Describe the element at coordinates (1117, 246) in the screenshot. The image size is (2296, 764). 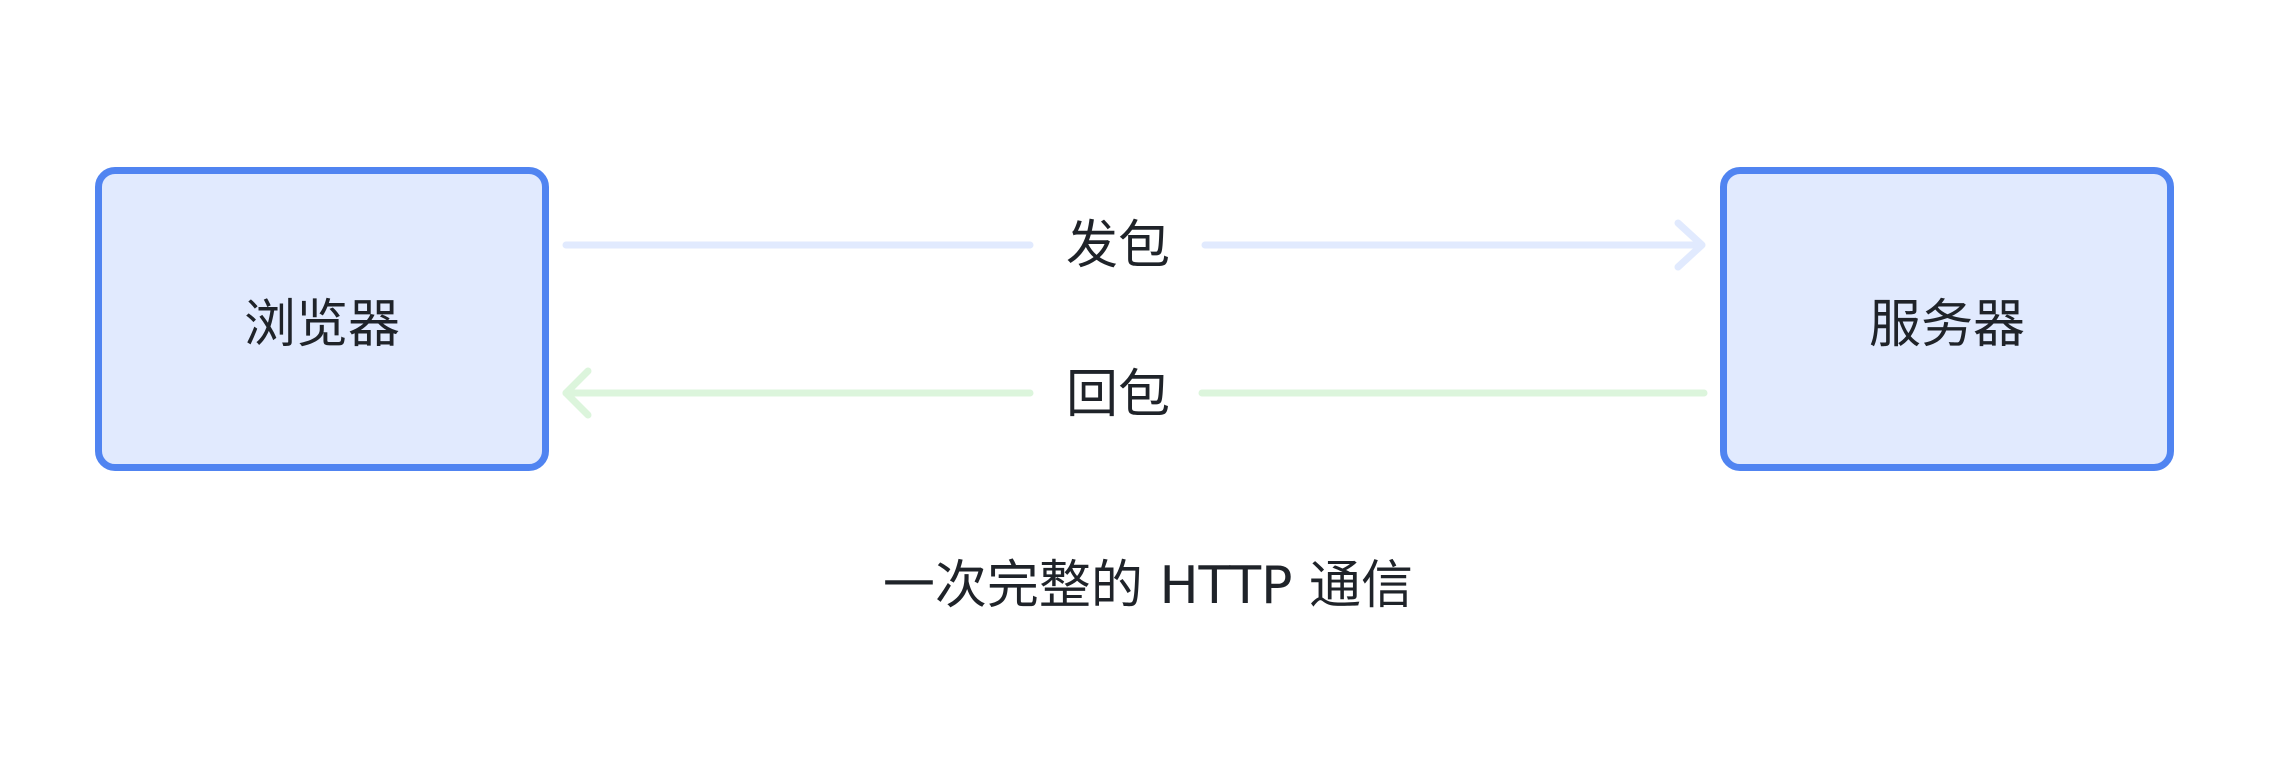
I see `send-label: 发包` at that location.